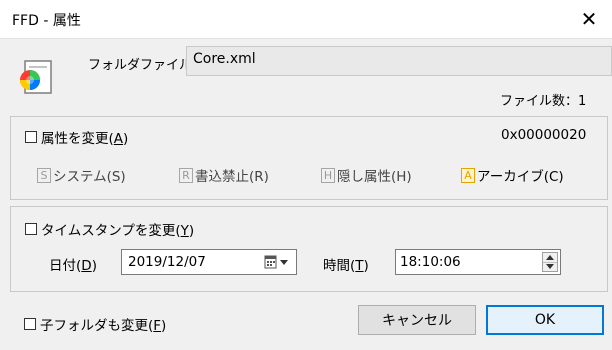 The image size is (612, 350). Describe the element at coordinates (306, 19) in the screenshot. I see `title-bar: FFD - 属性 ✕` at that location.